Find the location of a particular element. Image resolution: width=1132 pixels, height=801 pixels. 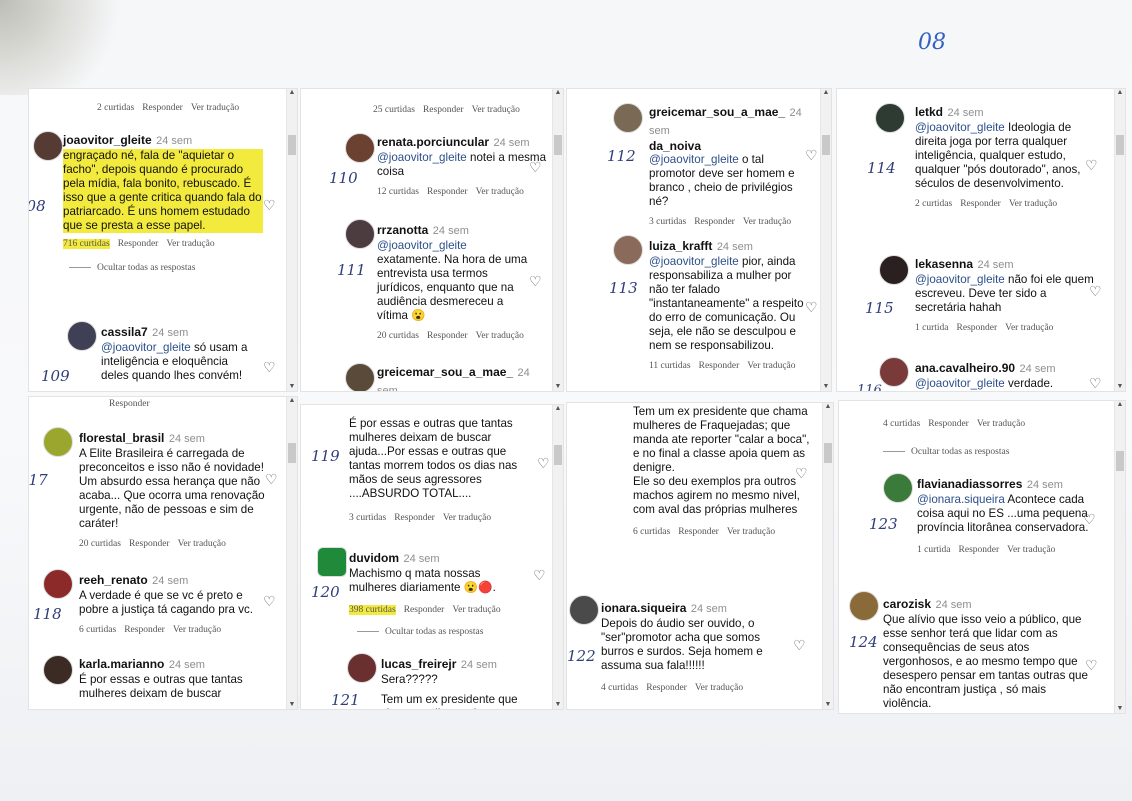

username: luiza_krafft is located at coordinates (680, 246).